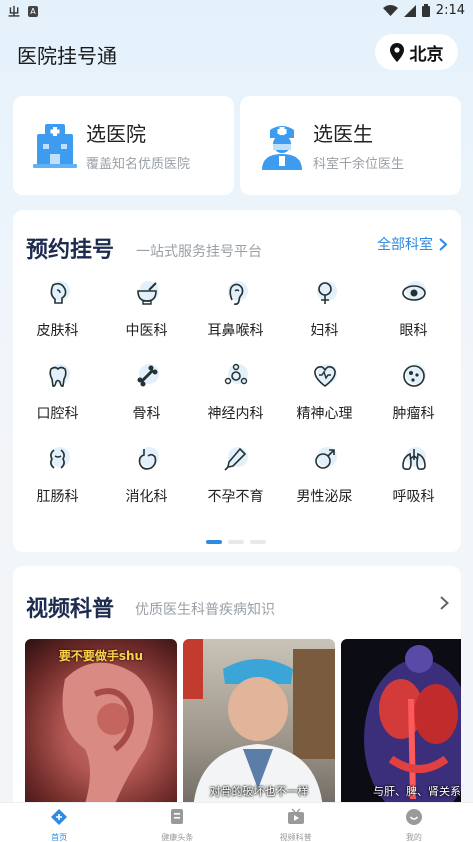  What do you see at coordinates (325, 375) in the screenshot?
I see `heart-pulse-icon` at bounding box center [325, 375].